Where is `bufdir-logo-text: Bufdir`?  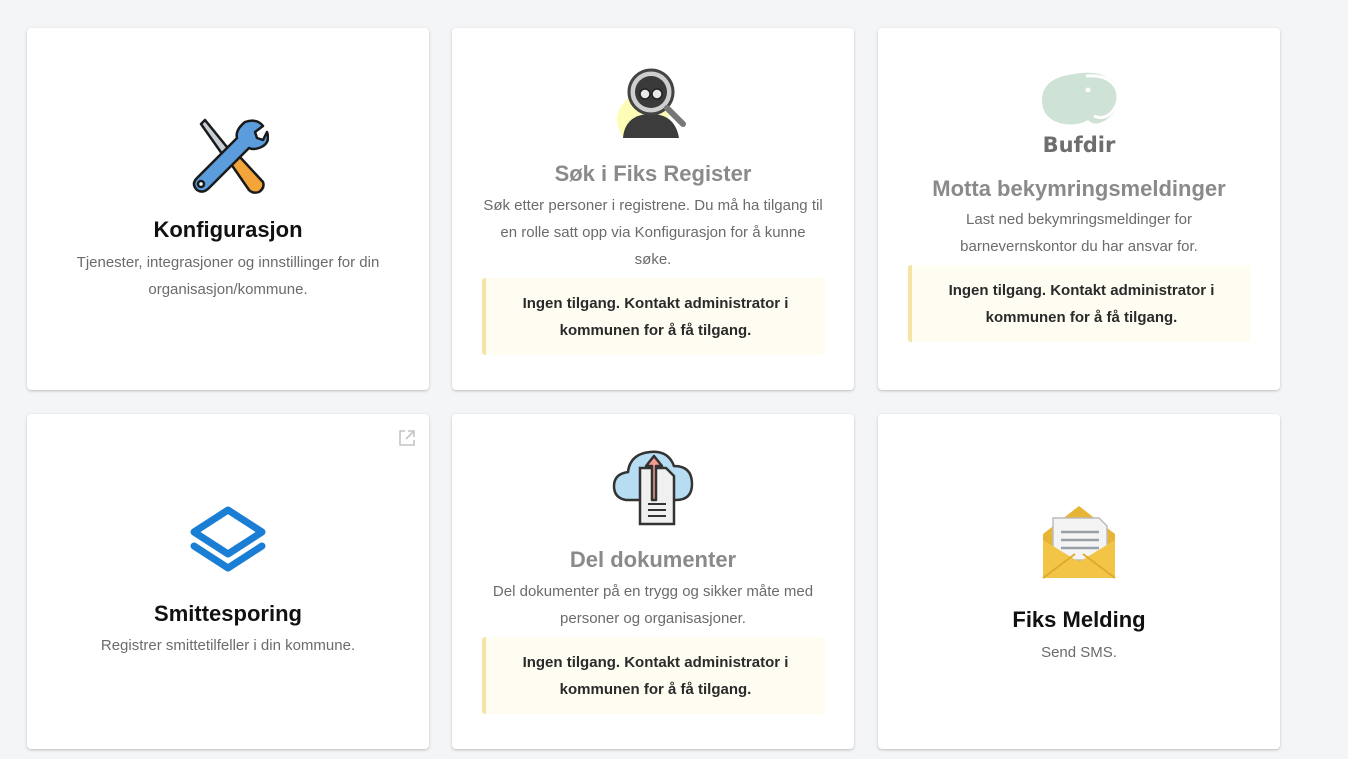
bufdir-logo-text: Bufdir is located at coordinates (1079, 145).